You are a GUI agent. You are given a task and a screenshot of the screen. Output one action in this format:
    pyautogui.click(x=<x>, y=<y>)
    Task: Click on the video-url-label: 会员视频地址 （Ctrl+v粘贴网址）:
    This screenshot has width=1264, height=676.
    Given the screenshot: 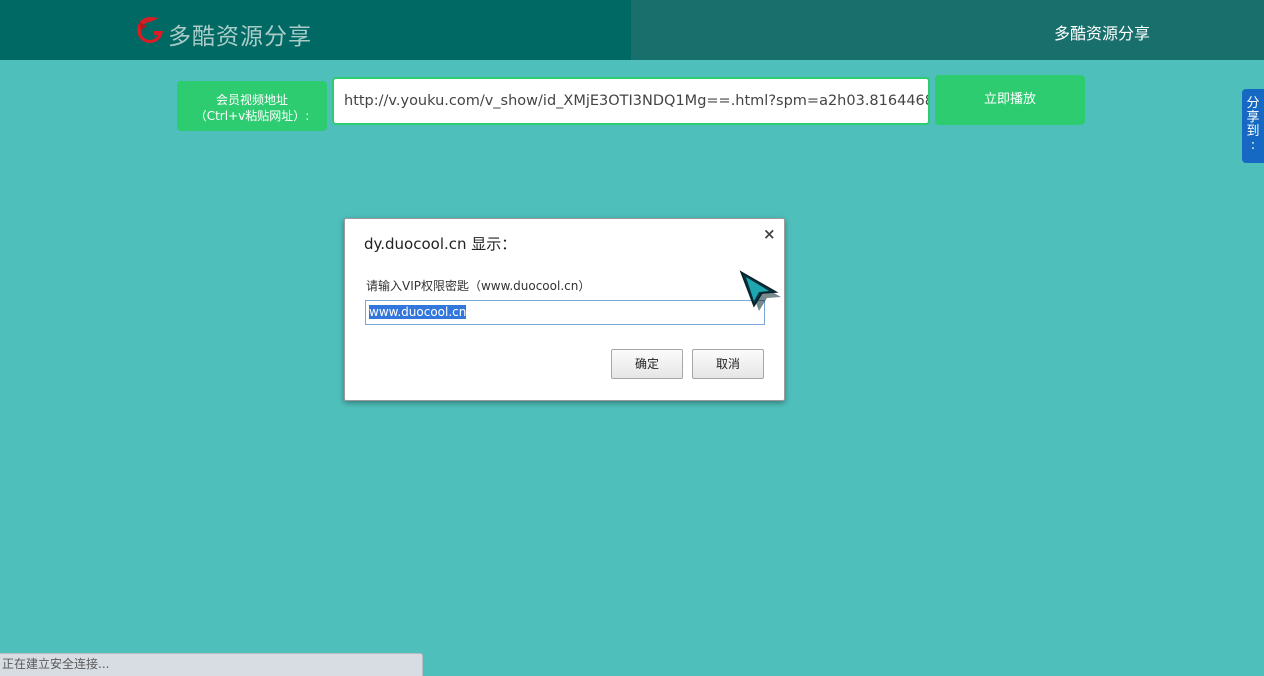 What is the action you would take?
    pyautogui.click(x=252, y=106)
    